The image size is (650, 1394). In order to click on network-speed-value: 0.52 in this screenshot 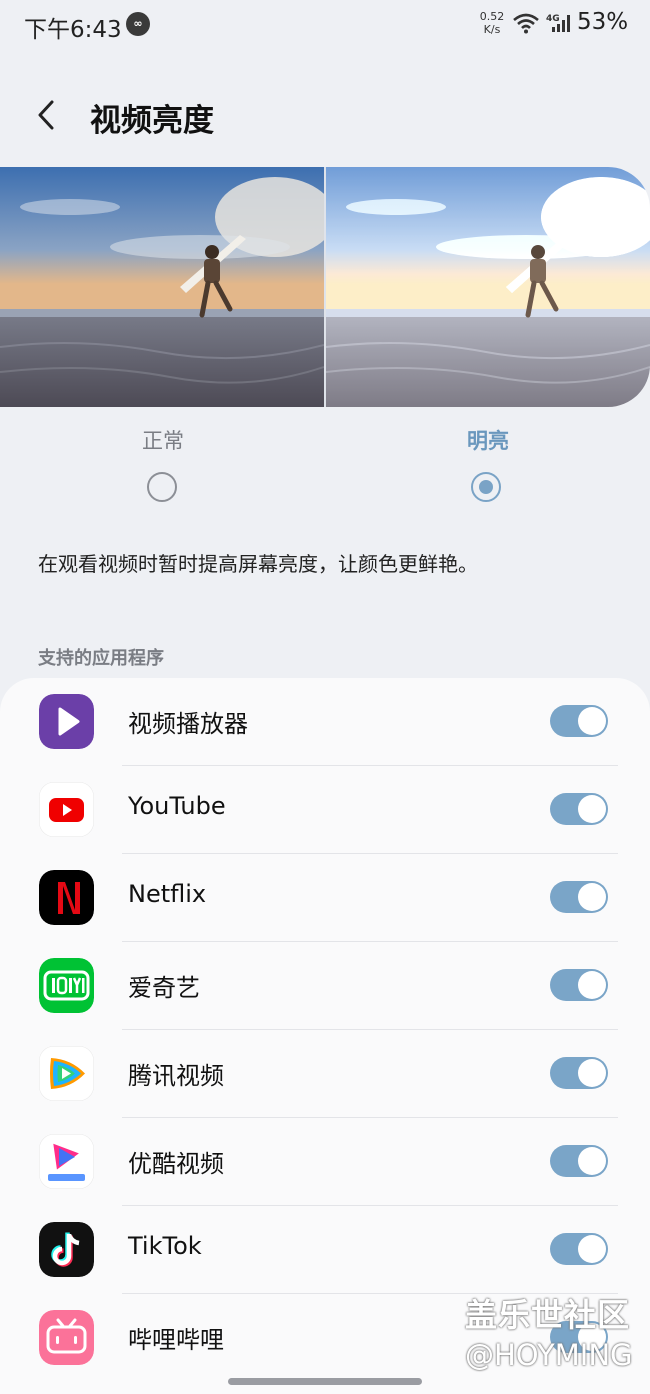, I will do `click(492, 16)`.